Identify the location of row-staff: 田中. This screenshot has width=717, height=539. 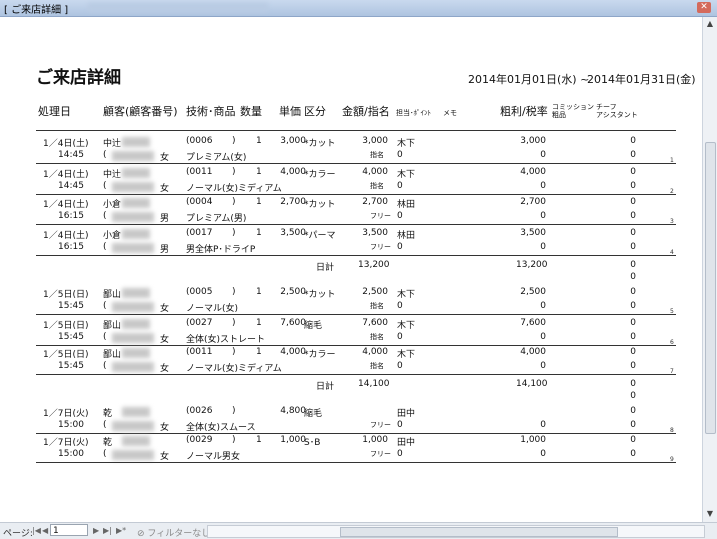
(406, 443).